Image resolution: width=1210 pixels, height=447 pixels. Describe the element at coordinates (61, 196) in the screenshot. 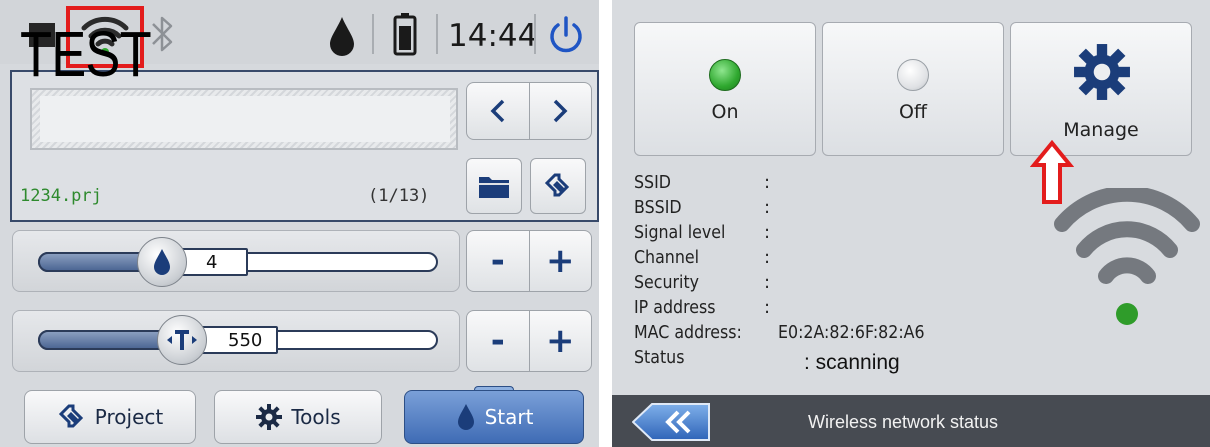

I see `project-file-name: 1234.prj` at that location.